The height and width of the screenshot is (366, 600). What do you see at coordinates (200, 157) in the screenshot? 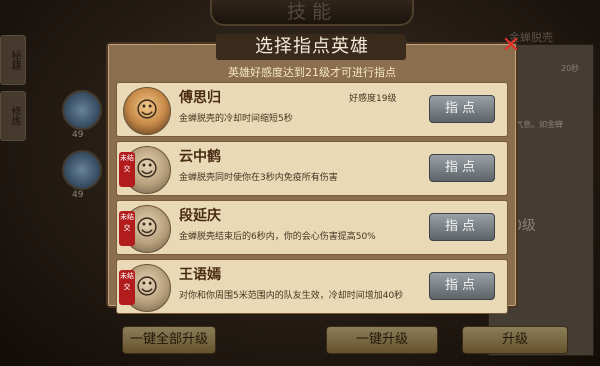
I see `hero-name: 云中鹤` at bounding box center [200, 157].